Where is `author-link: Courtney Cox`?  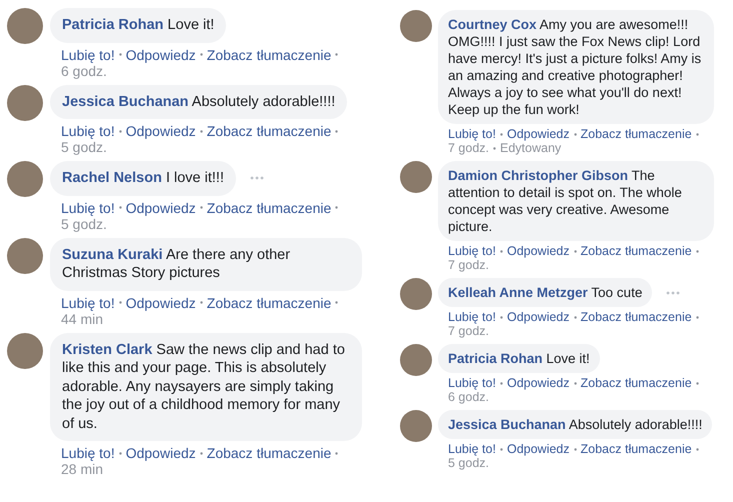 author-link: Courtney Cox is located at coordinates (492, 24).